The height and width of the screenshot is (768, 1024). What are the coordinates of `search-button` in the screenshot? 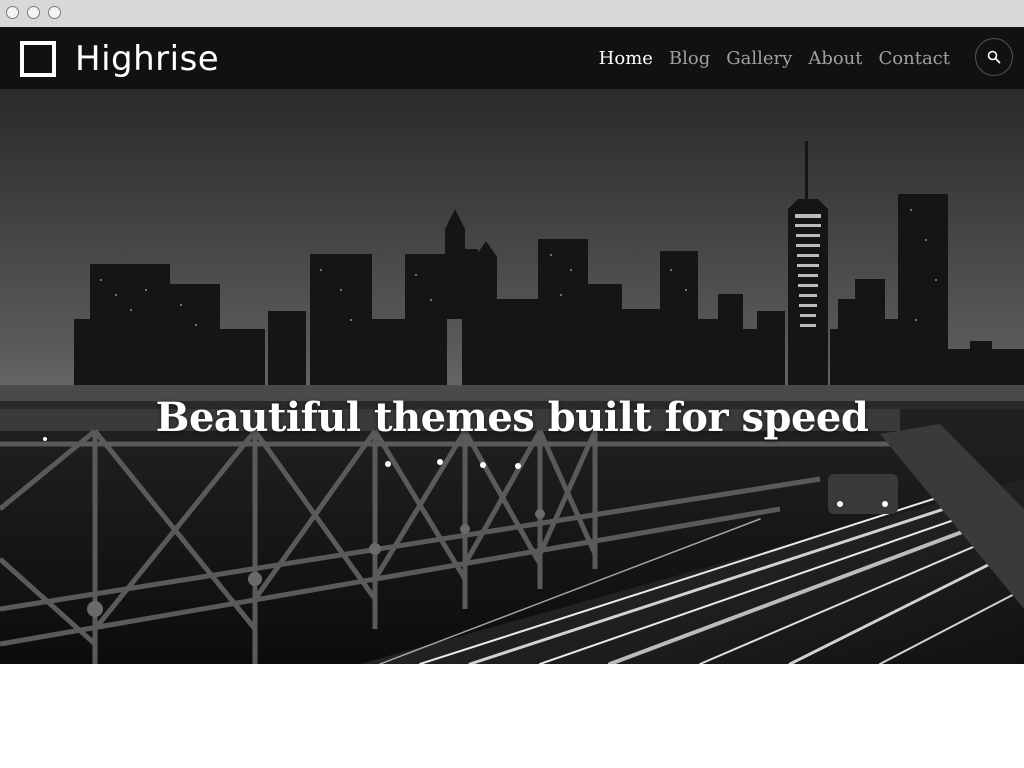 It's located at (994, 57).